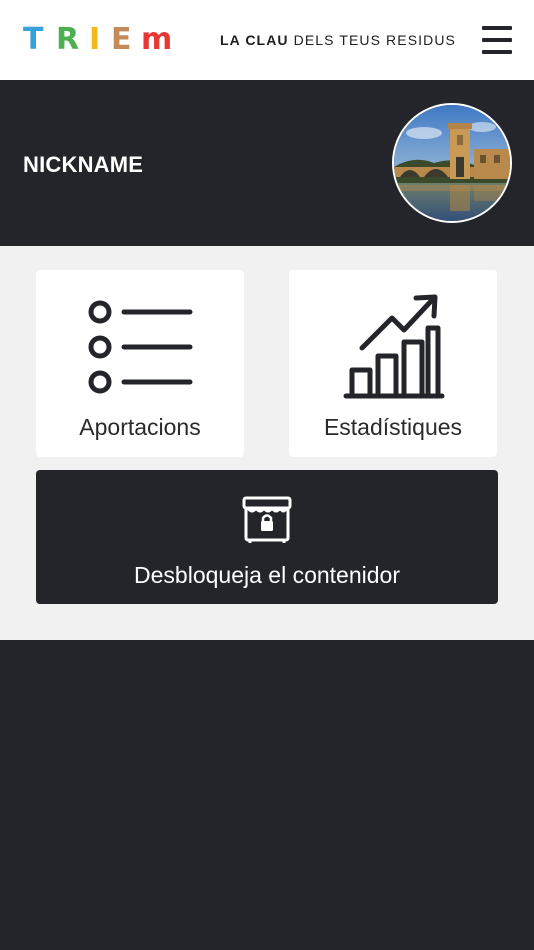  I want to click on list-icon, so click(140, 347).